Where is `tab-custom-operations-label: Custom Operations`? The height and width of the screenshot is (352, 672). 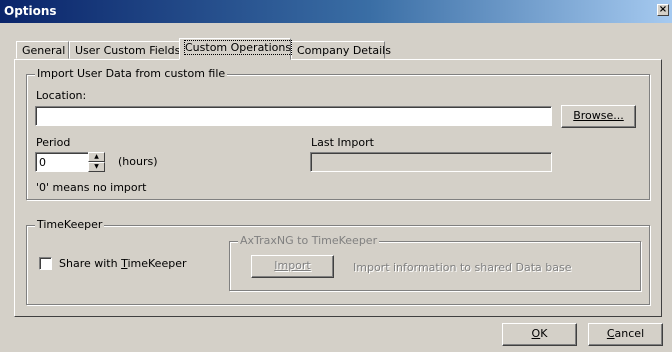
tab-custom-operations-label: Custom Operations is located at coordinates (238, 47).